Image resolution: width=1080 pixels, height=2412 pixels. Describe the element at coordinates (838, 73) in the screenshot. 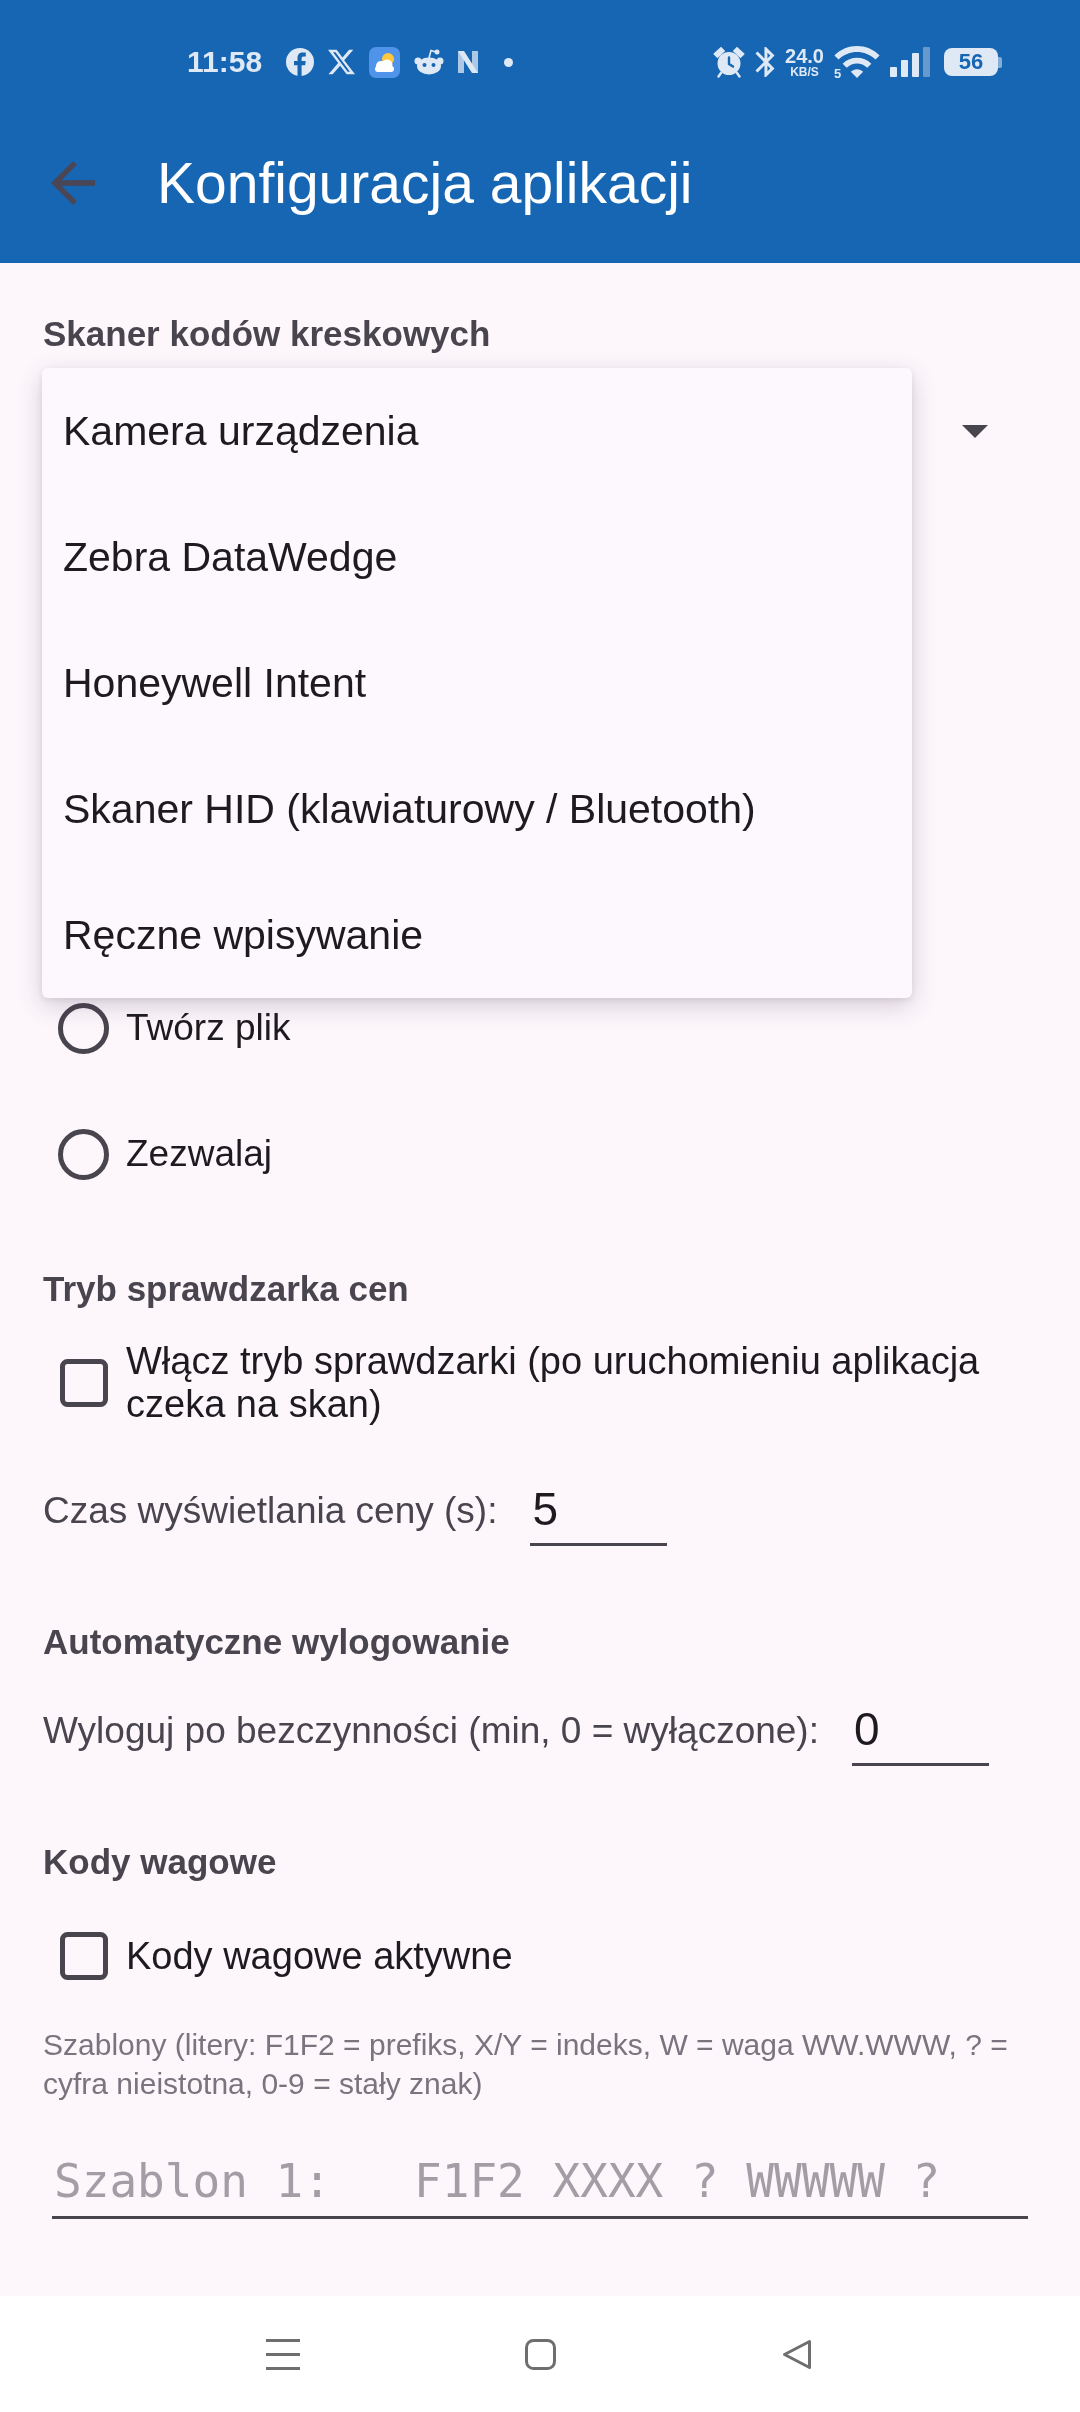

I see `wifi-band-label: 5` at that location.